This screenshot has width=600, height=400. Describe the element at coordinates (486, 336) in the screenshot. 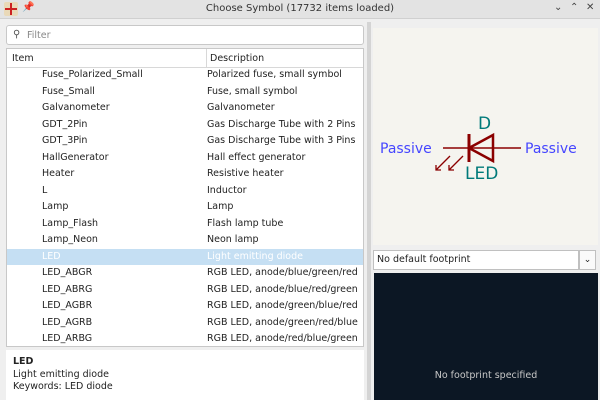

I see `footprint-preview: No footprint specified` at that location.